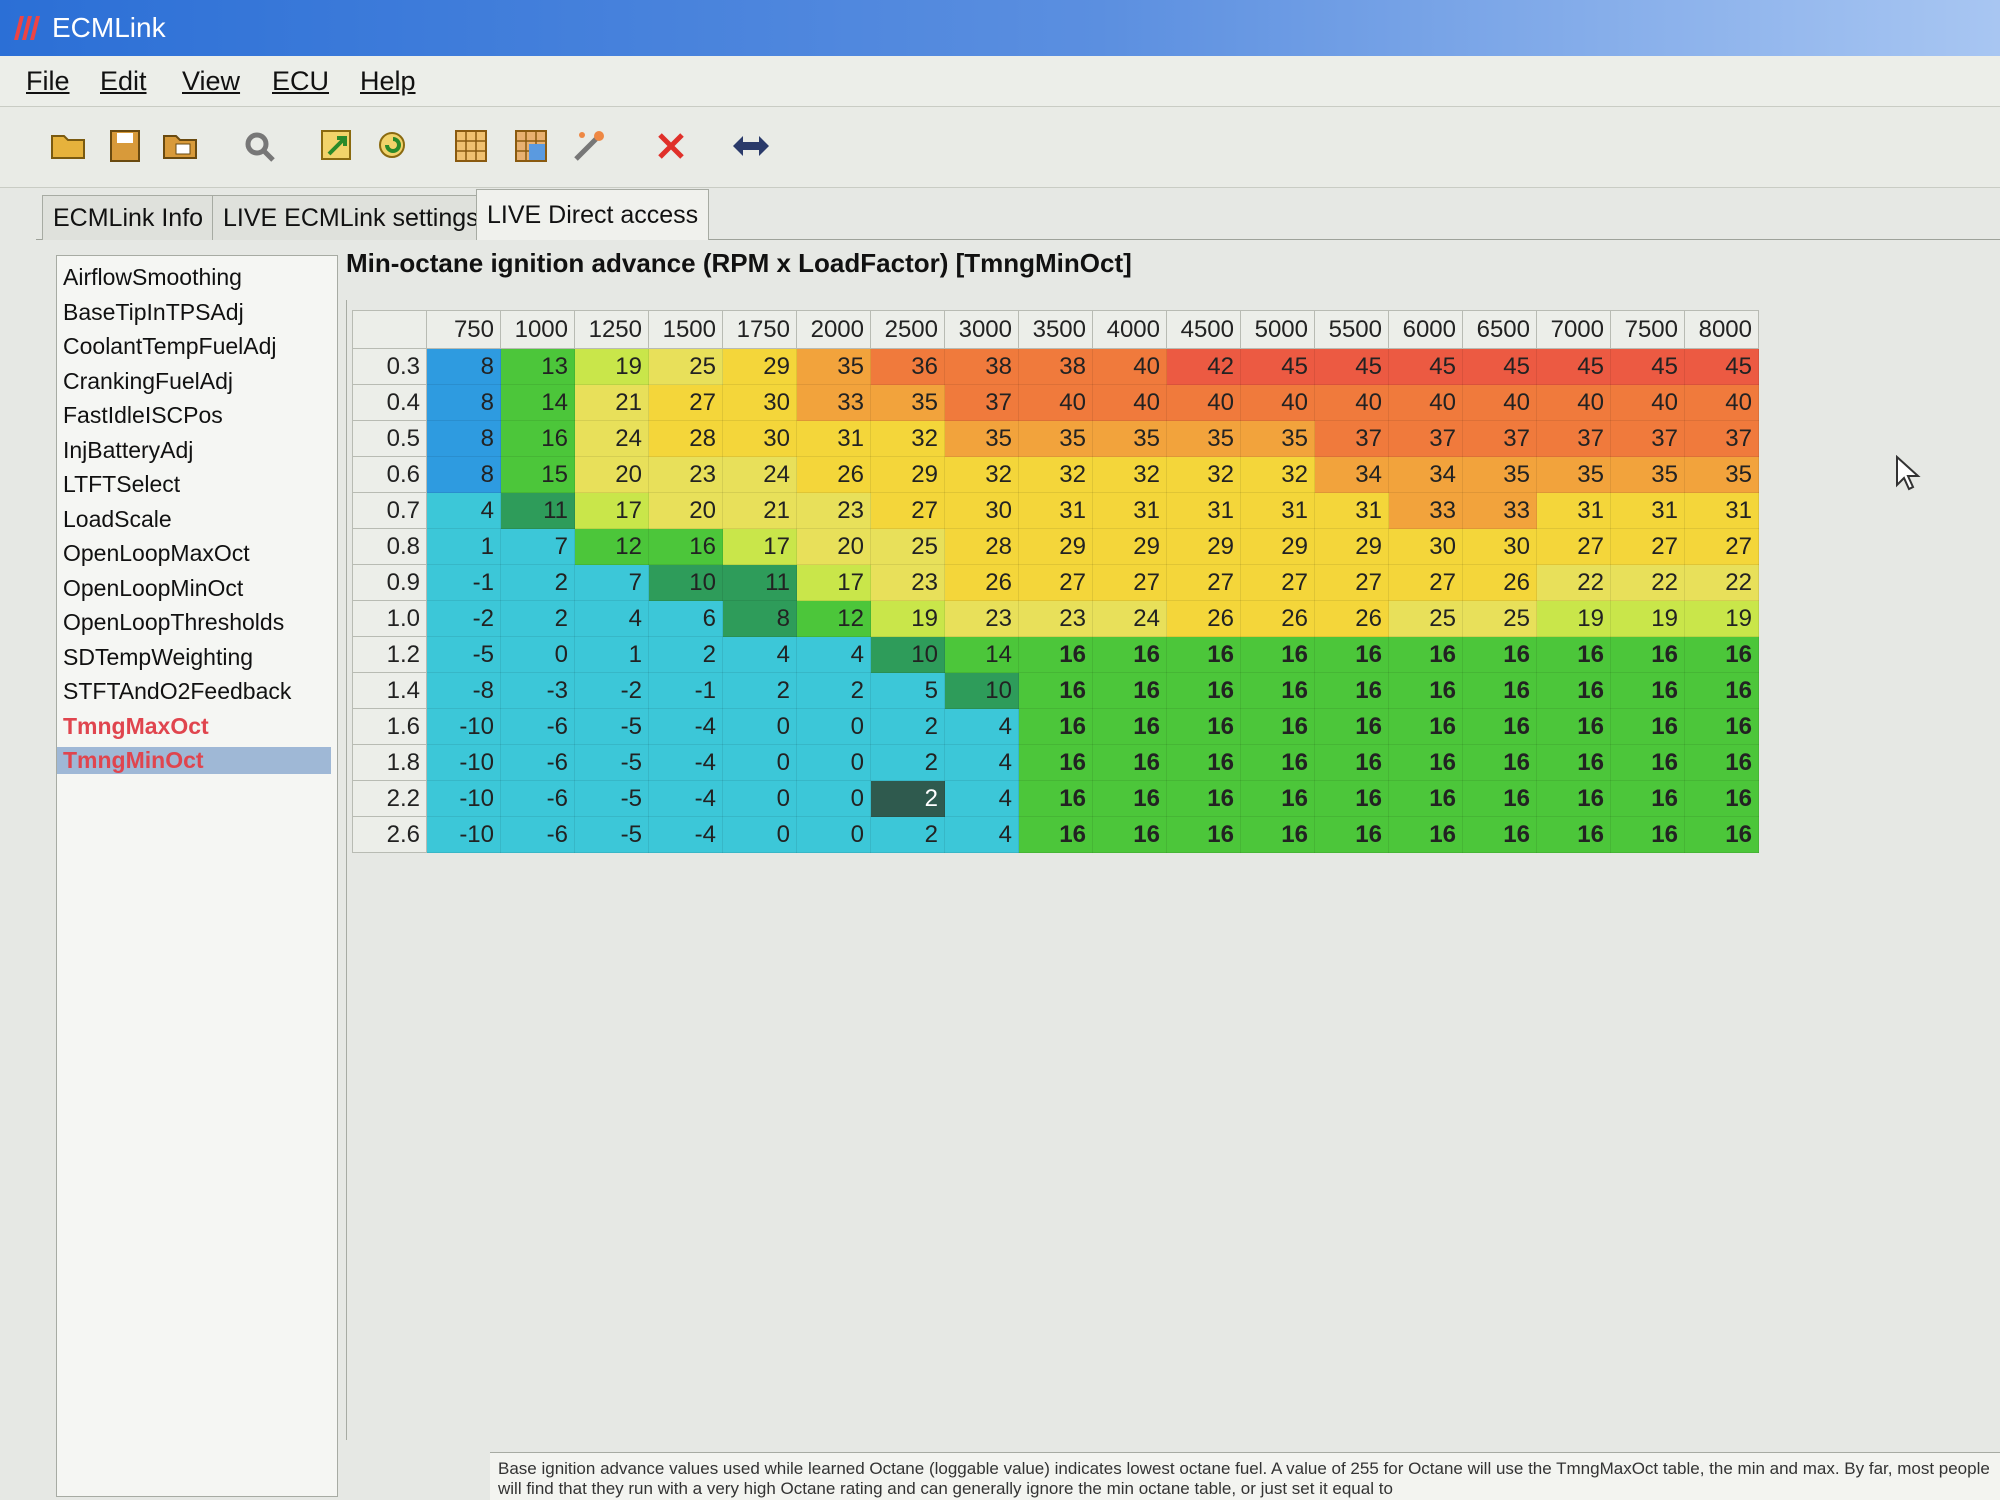  What do you see at coordinates (981, 474) in the screenshot?
I see `map-cell: 32` at bounding box center [981, 474].